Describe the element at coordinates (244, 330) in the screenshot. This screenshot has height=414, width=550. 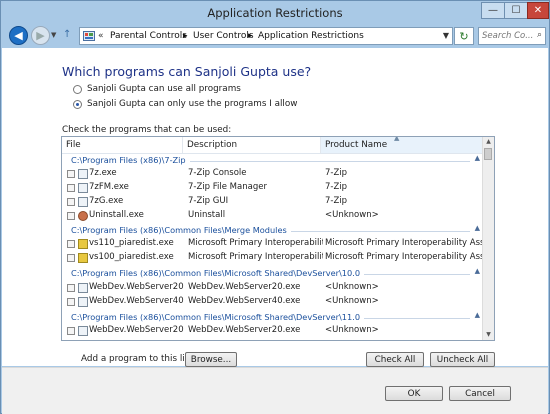
I see `file-description: WebDev.WebServer20.exe` at that location.